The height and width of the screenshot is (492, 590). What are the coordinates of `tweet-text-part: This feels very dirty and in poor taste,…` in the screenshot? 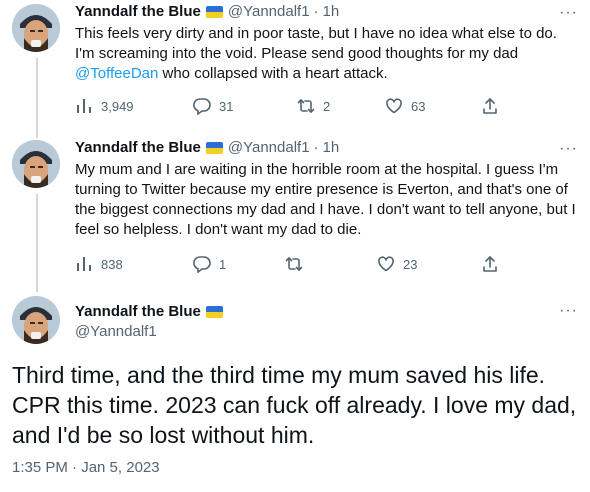 It's located at (316, 43).